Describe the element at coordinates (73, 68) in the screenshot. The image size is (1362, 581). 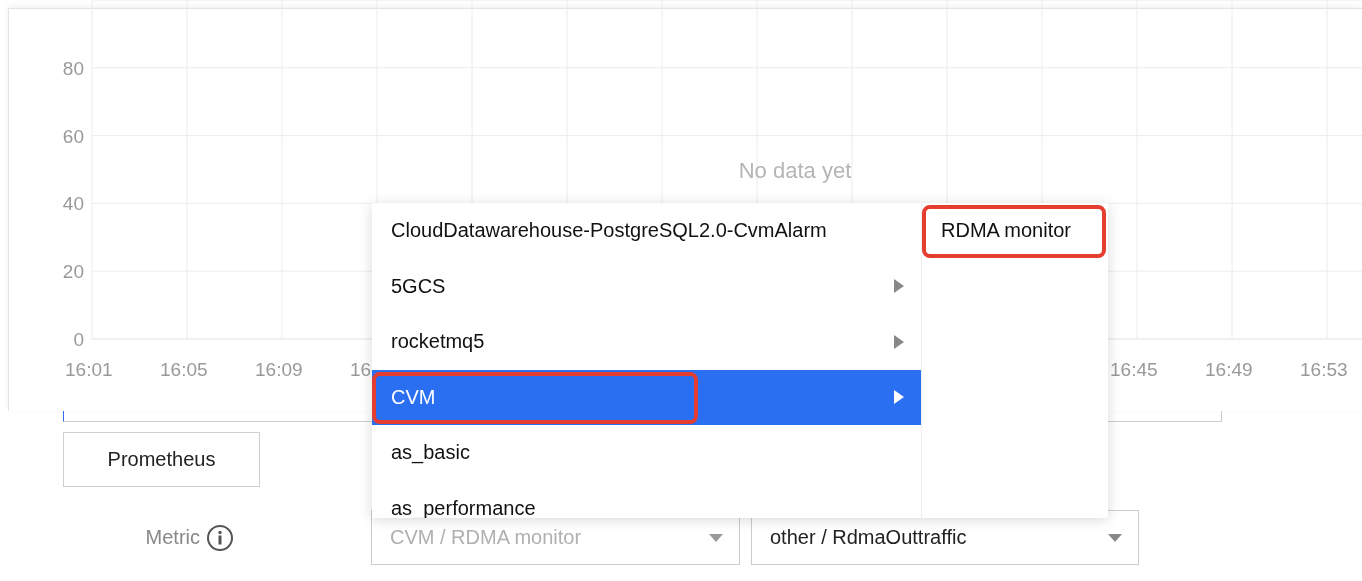
I see `y-tick-label: 80` at that location.